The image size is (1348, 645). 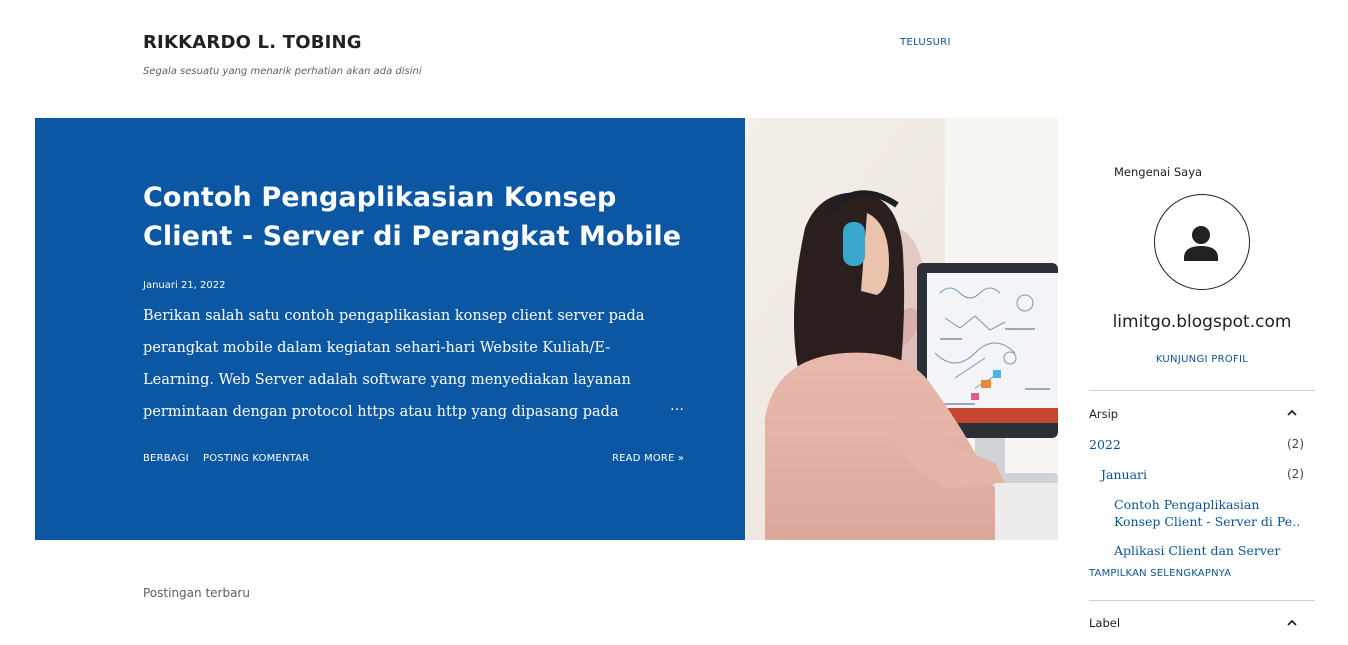 What do you see at coordinates (1158, 172) in the screenshot?
I see `about-heading: Mengenai Saya` at bounding box center [1158, 172].